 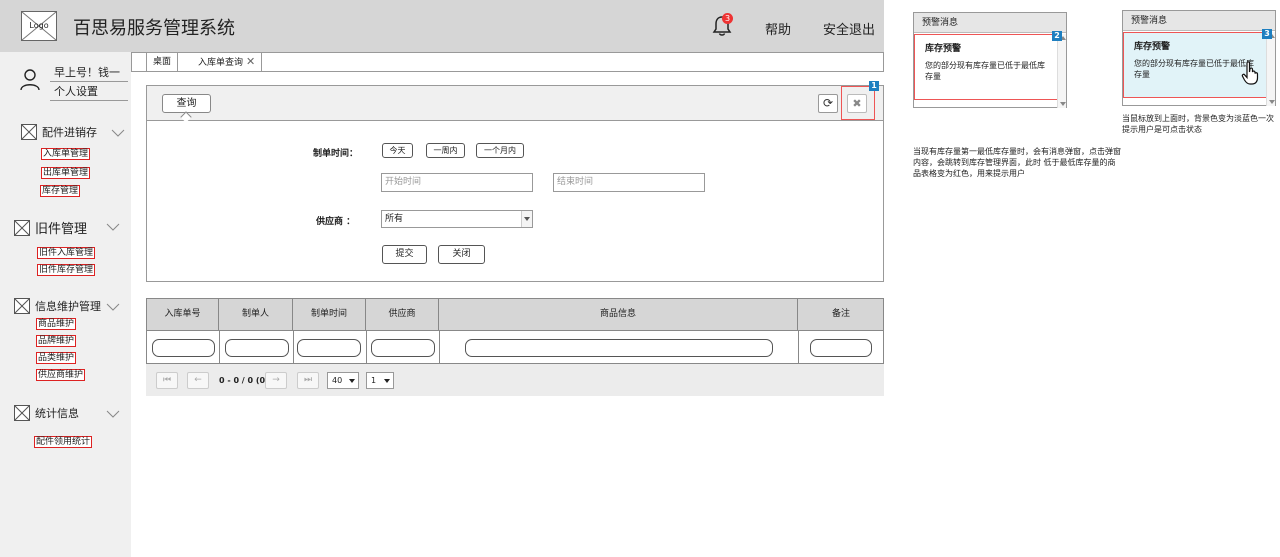 I want to click on column-header: 制单时间, so click(x=329, y=314).